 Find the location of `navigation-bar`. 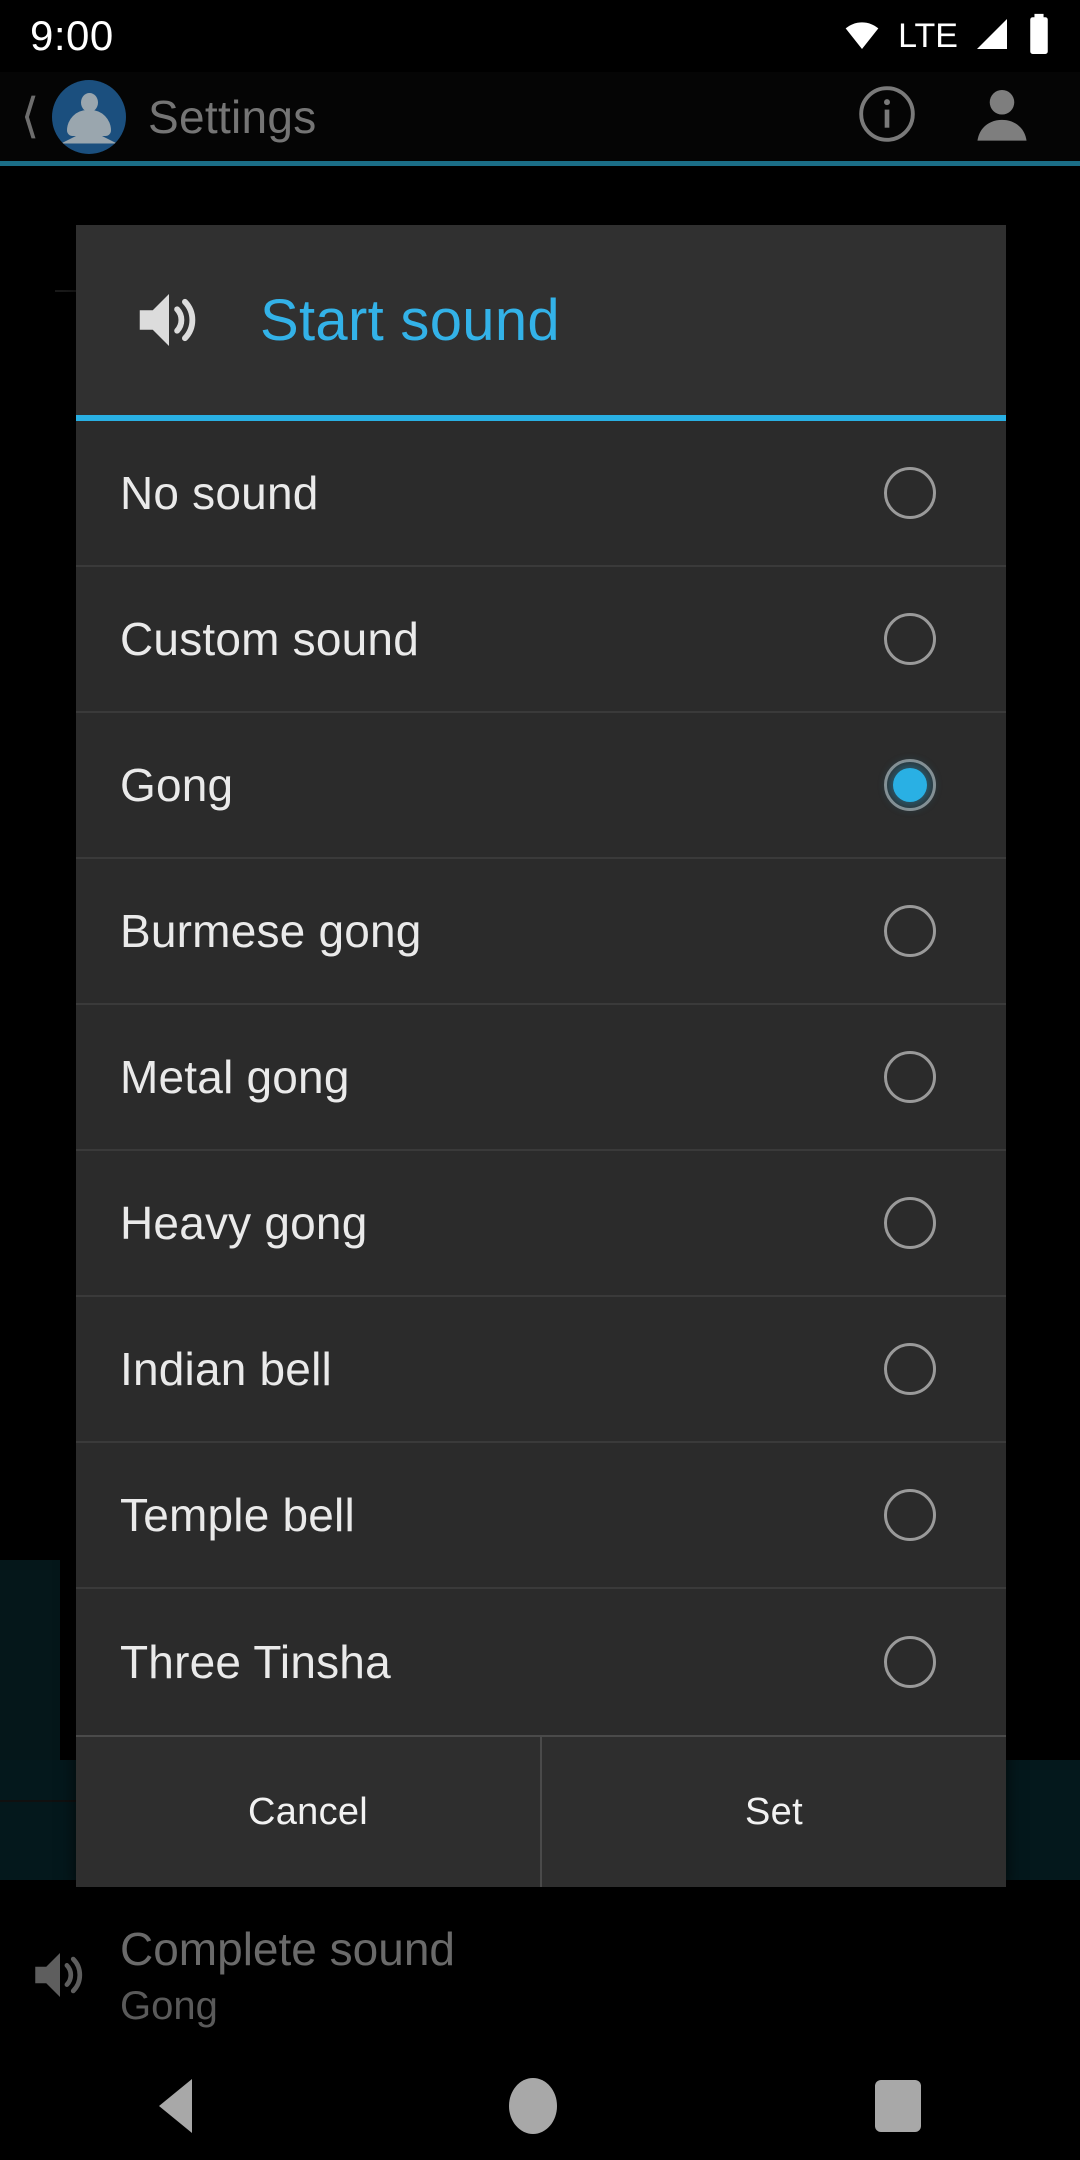

navigation-bar is located at coordinates (540, 2106).